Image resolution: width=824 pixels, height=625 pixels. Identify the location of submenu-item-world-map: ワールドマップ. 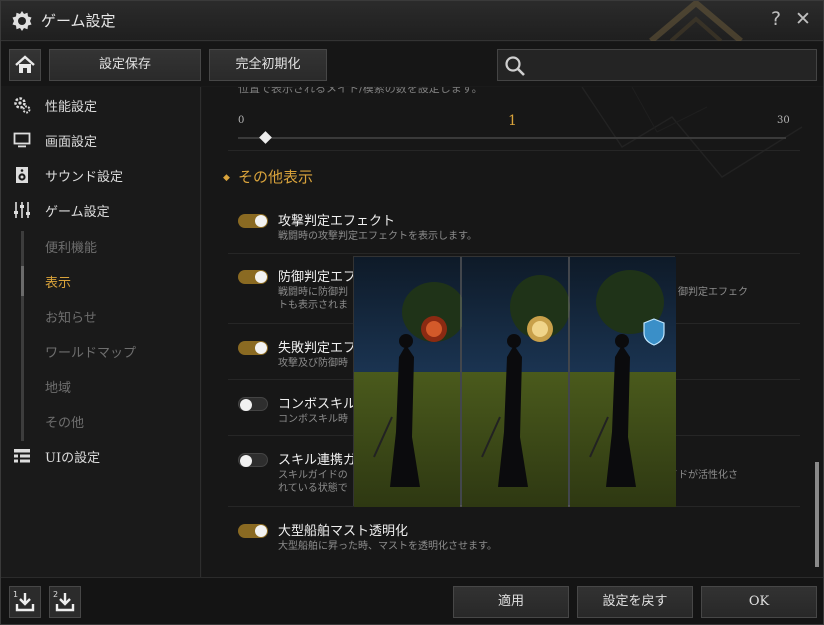
(90, 354).